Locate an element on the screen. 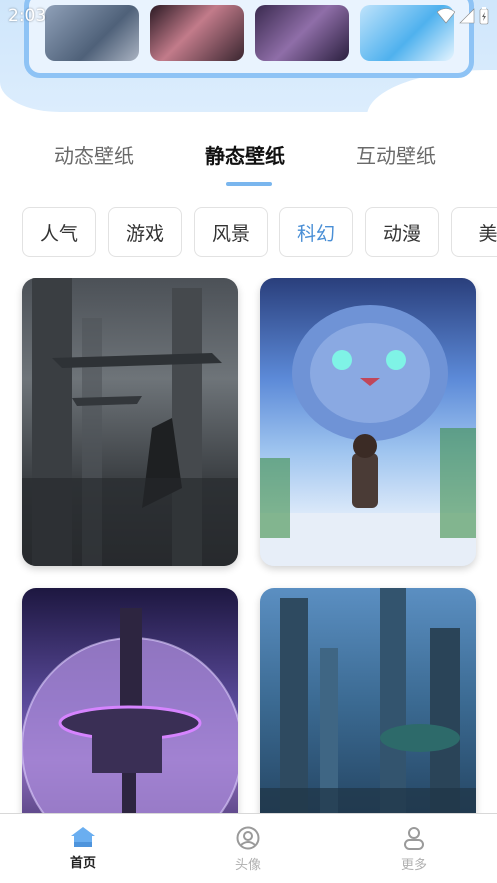 The height and width of the screenshot is (883, 497). nav-home: 首页 is located at coordinates (83, 848).